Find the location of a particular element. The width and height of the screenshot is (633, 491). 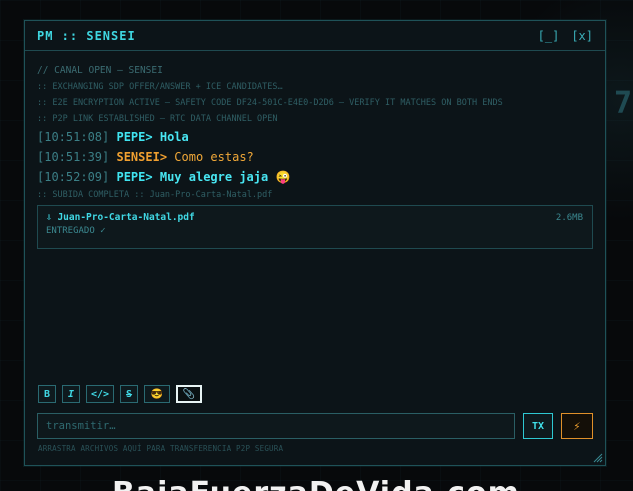

attach-button: 📎 is located at coordinates (189, 394).